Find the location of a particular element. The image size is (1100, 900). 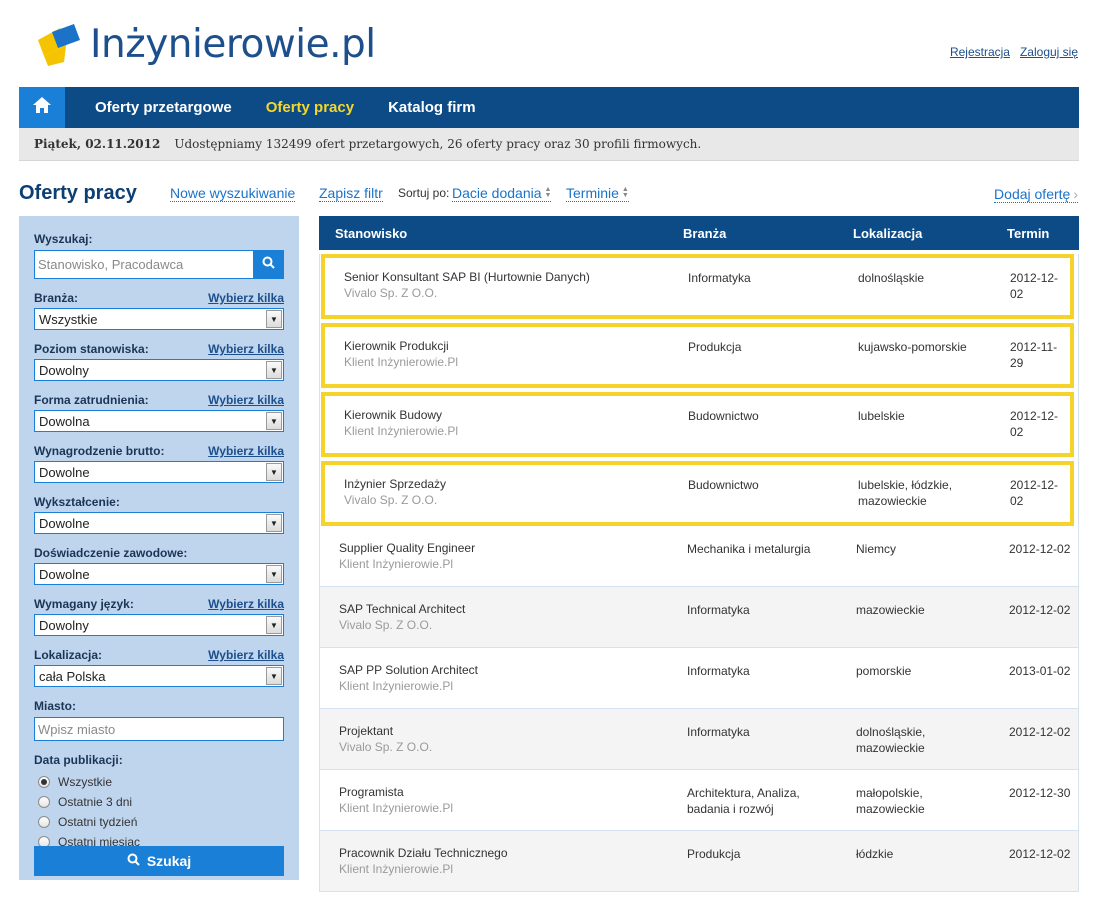

column-header-location: Lokalizacja is located at coordinates (887, 233).